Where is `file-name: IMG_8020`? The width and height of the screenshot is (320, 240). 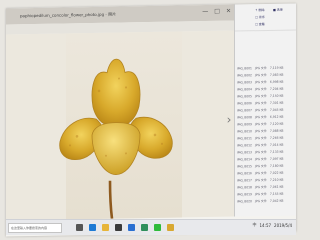
file-name: IMG_8020 is located at coordinates (244, 201).